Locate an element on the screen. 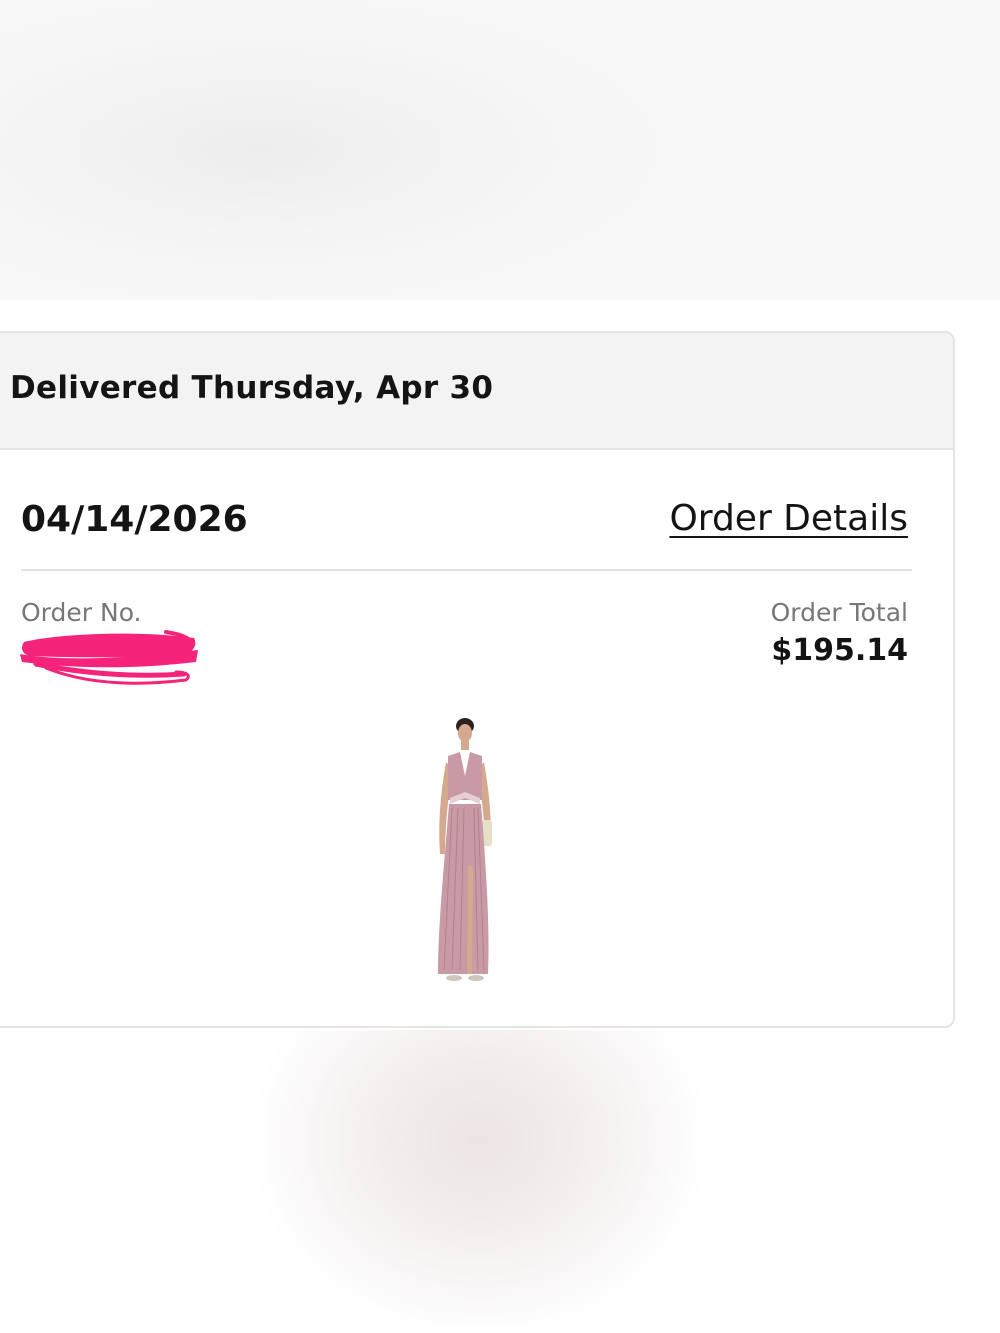 This screenshot has width=1000, height=1333. order-number-redacted is located at coordinates (108, 658).